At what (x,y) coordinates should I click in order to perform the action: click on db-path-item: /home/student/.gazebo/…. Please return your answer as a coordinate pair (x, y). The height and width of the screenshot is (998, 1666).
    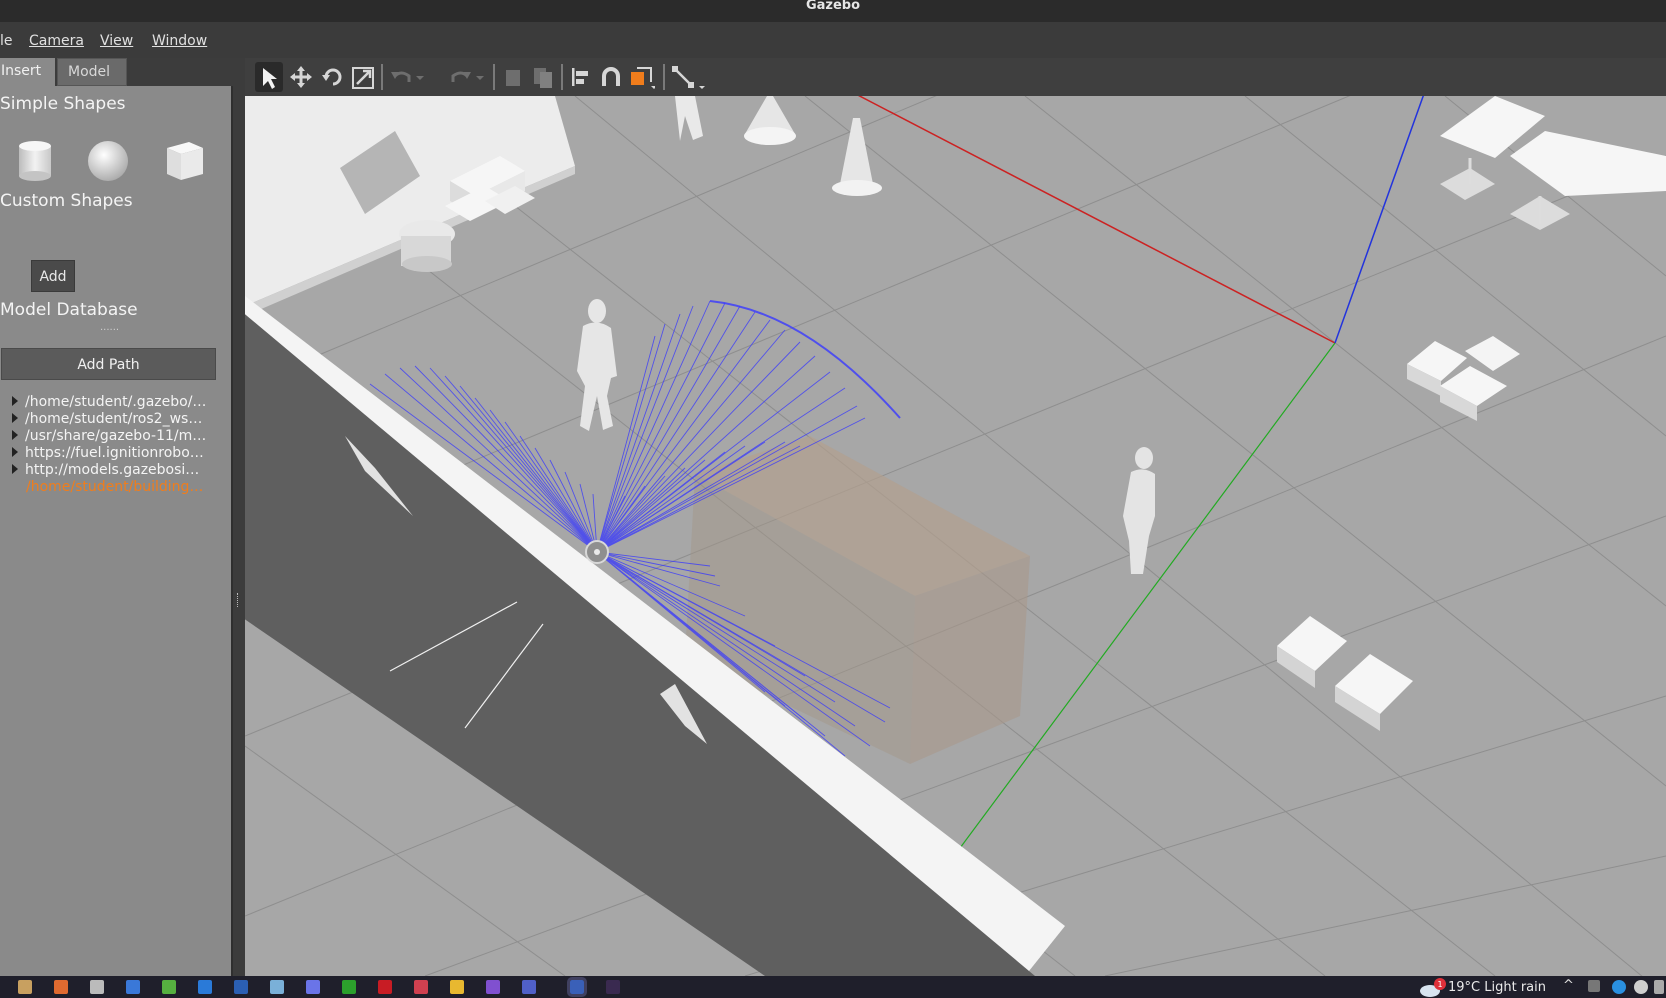
    Looking at the image, I should click on (109, 402).